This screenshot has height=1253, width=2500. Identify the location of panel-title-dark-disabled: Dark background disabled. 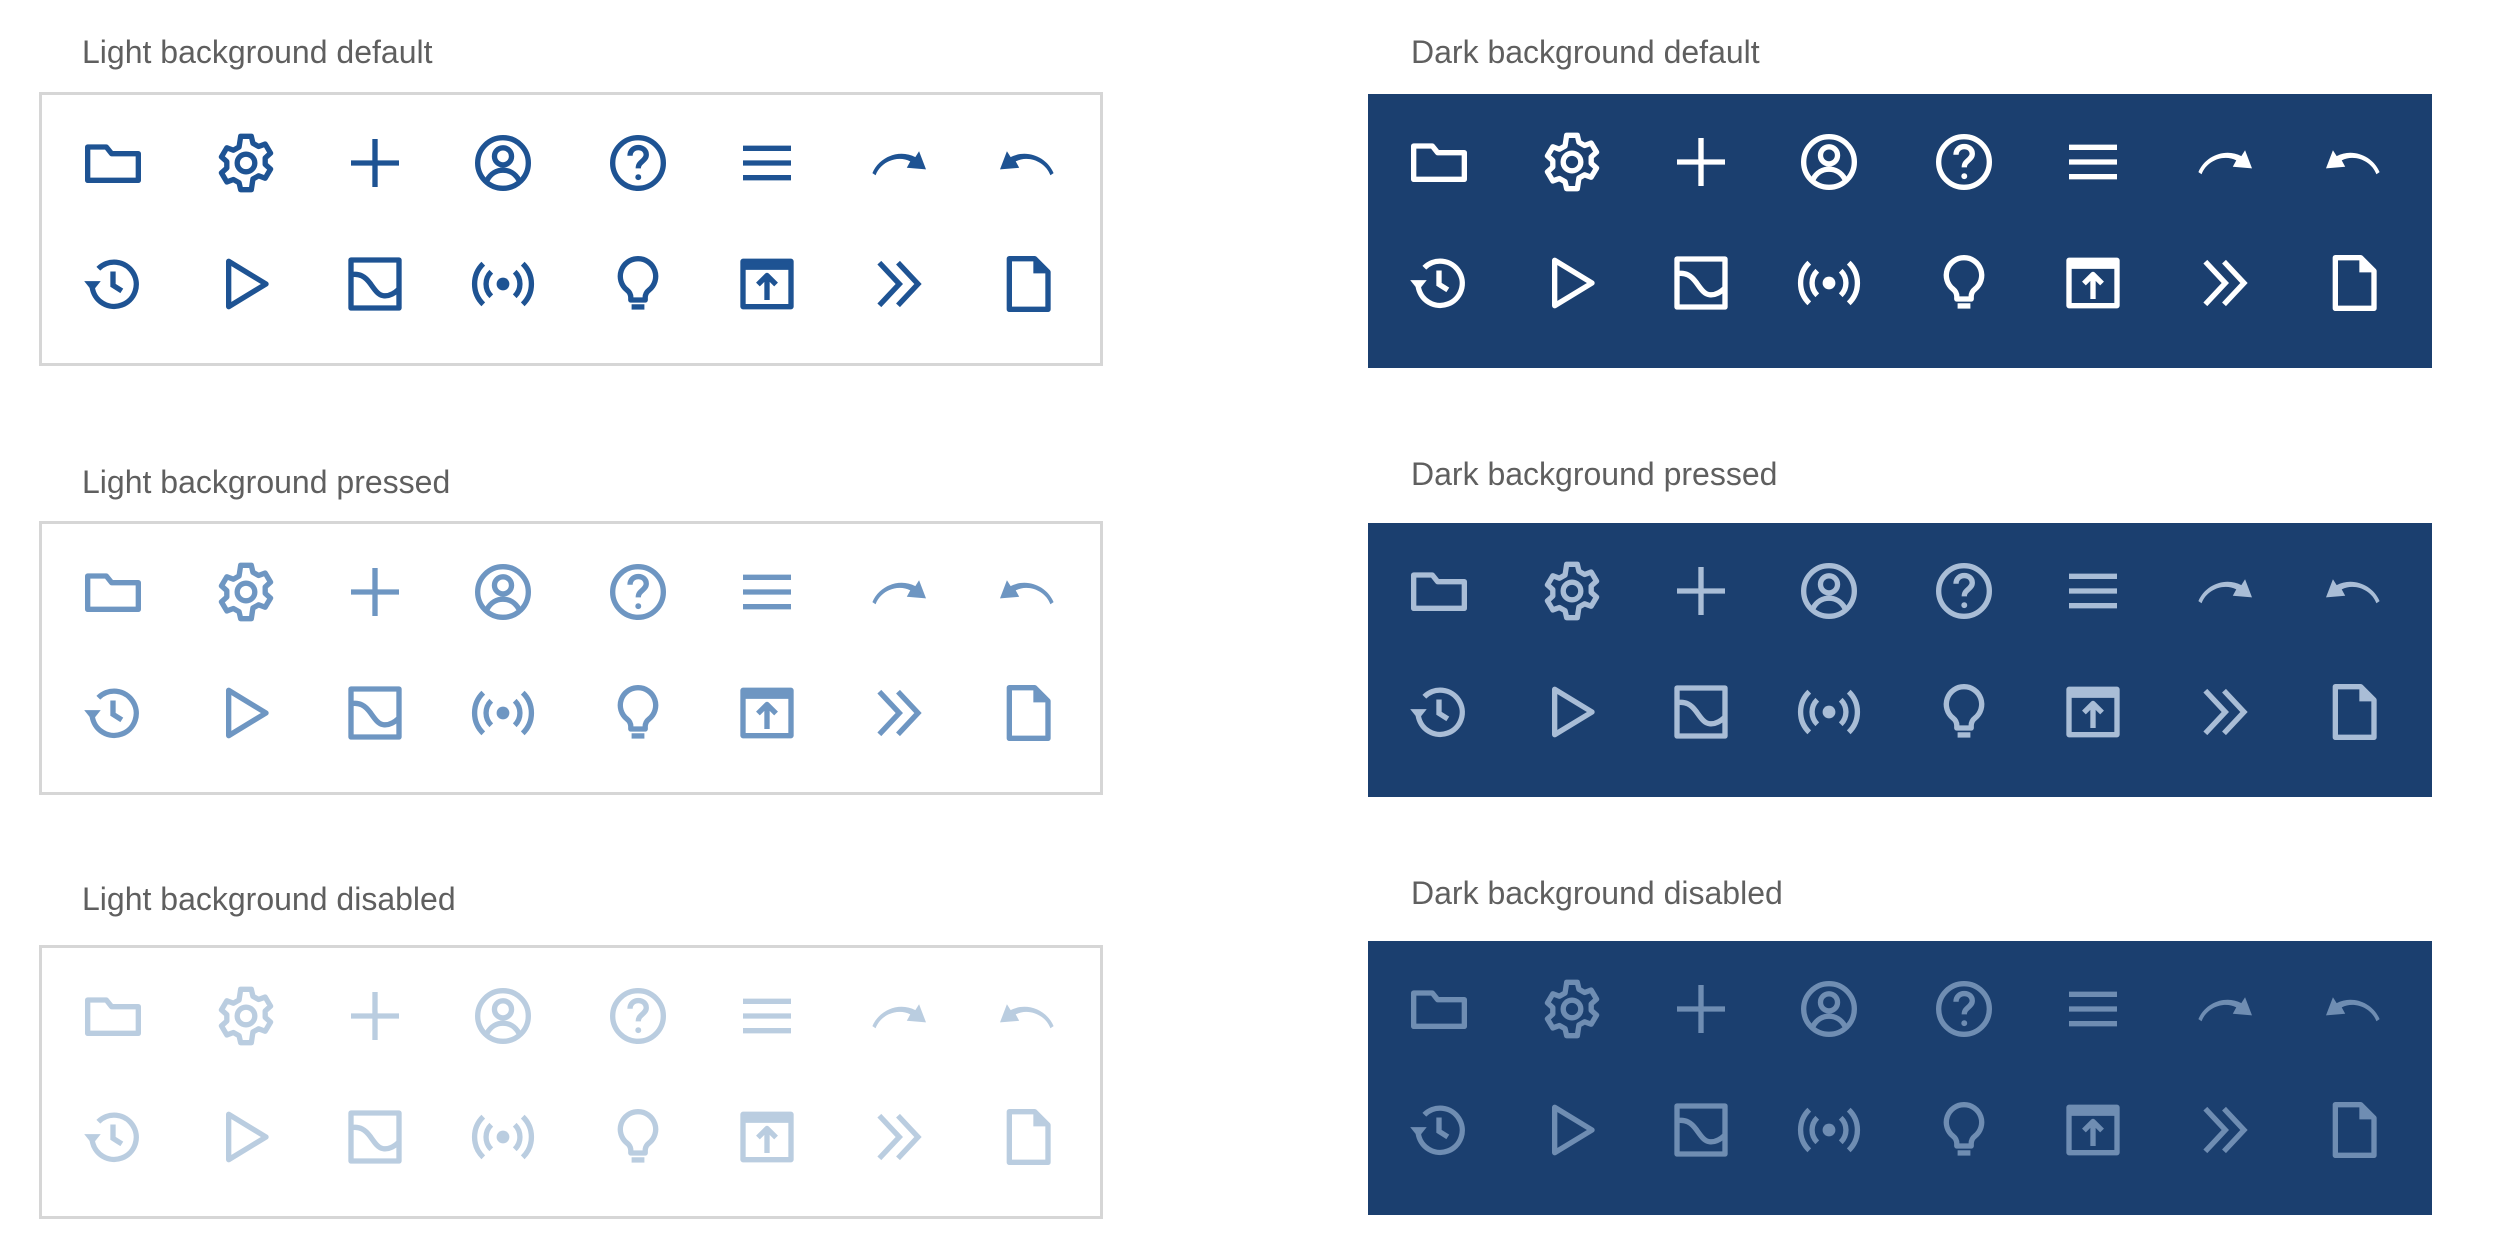
(1597, 893).